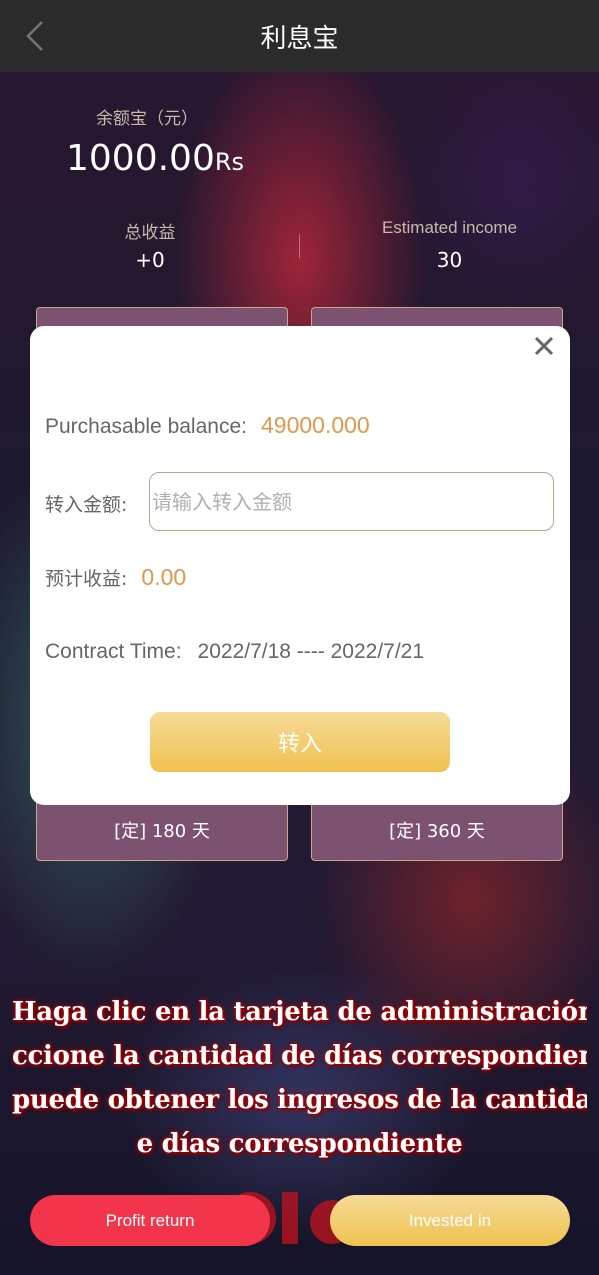 The width and height of the screenshot is (599, 1275). What do you see at coordinates (315, 425) in the screenshot?
I see `purchasable-balance-value: 49000.000` at bounding box center [315, 425].